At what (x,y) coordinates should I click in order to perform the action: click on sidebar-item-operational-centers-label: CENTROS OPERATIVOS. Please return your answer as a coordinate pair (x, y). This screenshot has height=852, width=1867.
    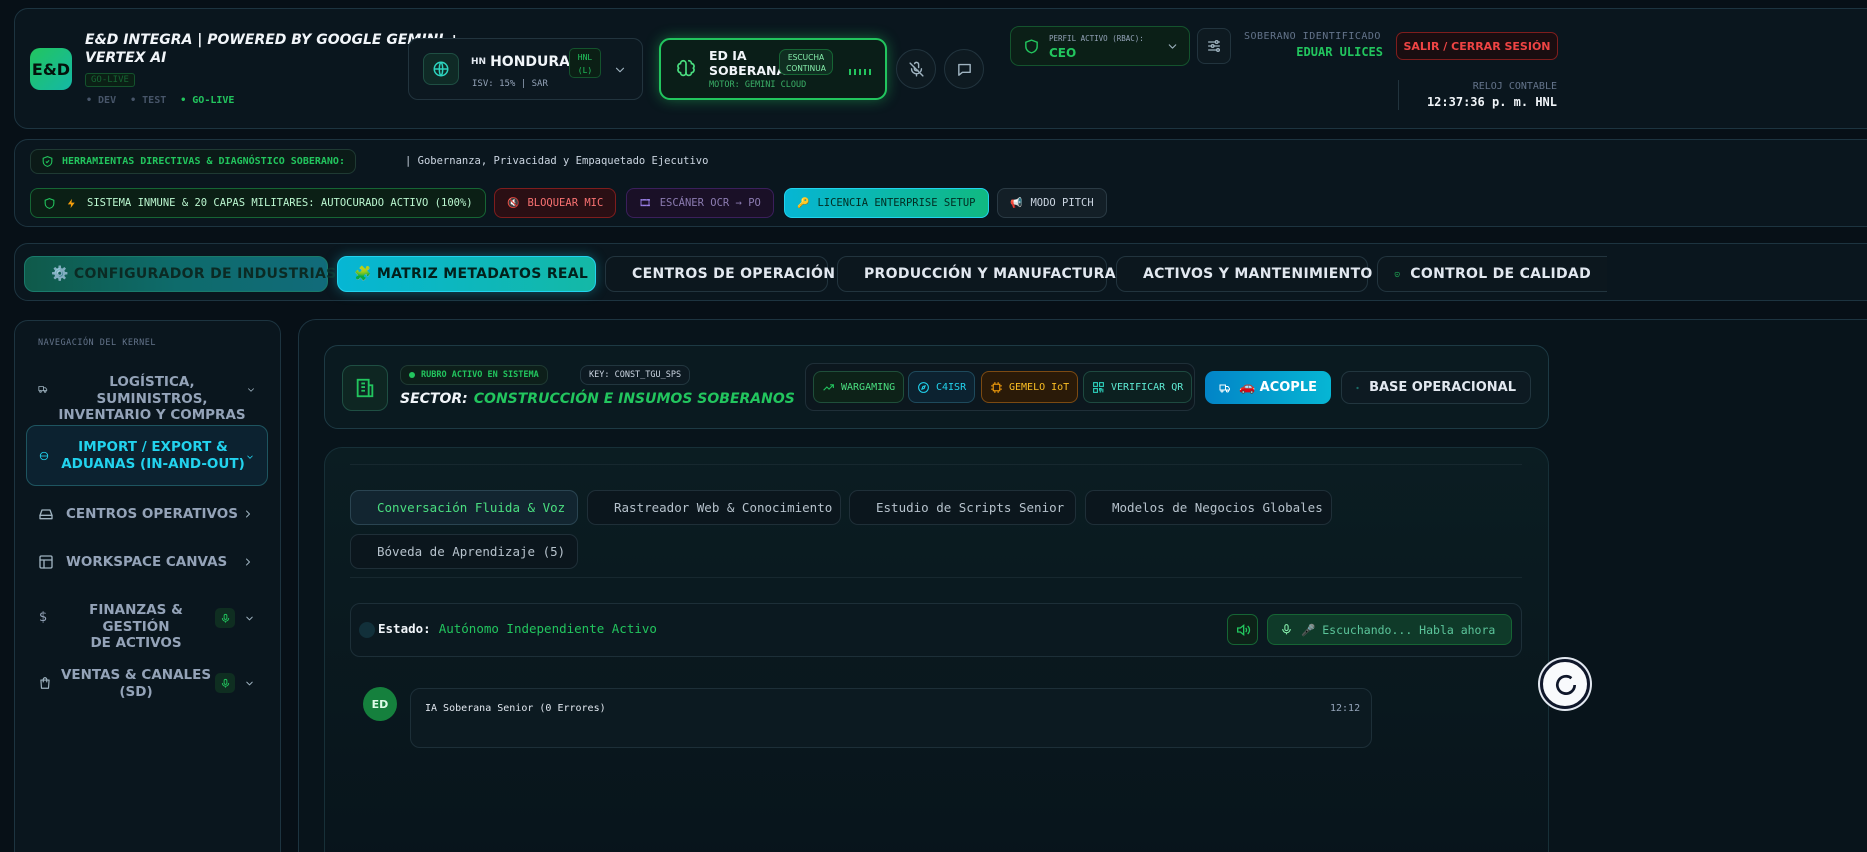
    Looking at the image, I should click on (152, 514).